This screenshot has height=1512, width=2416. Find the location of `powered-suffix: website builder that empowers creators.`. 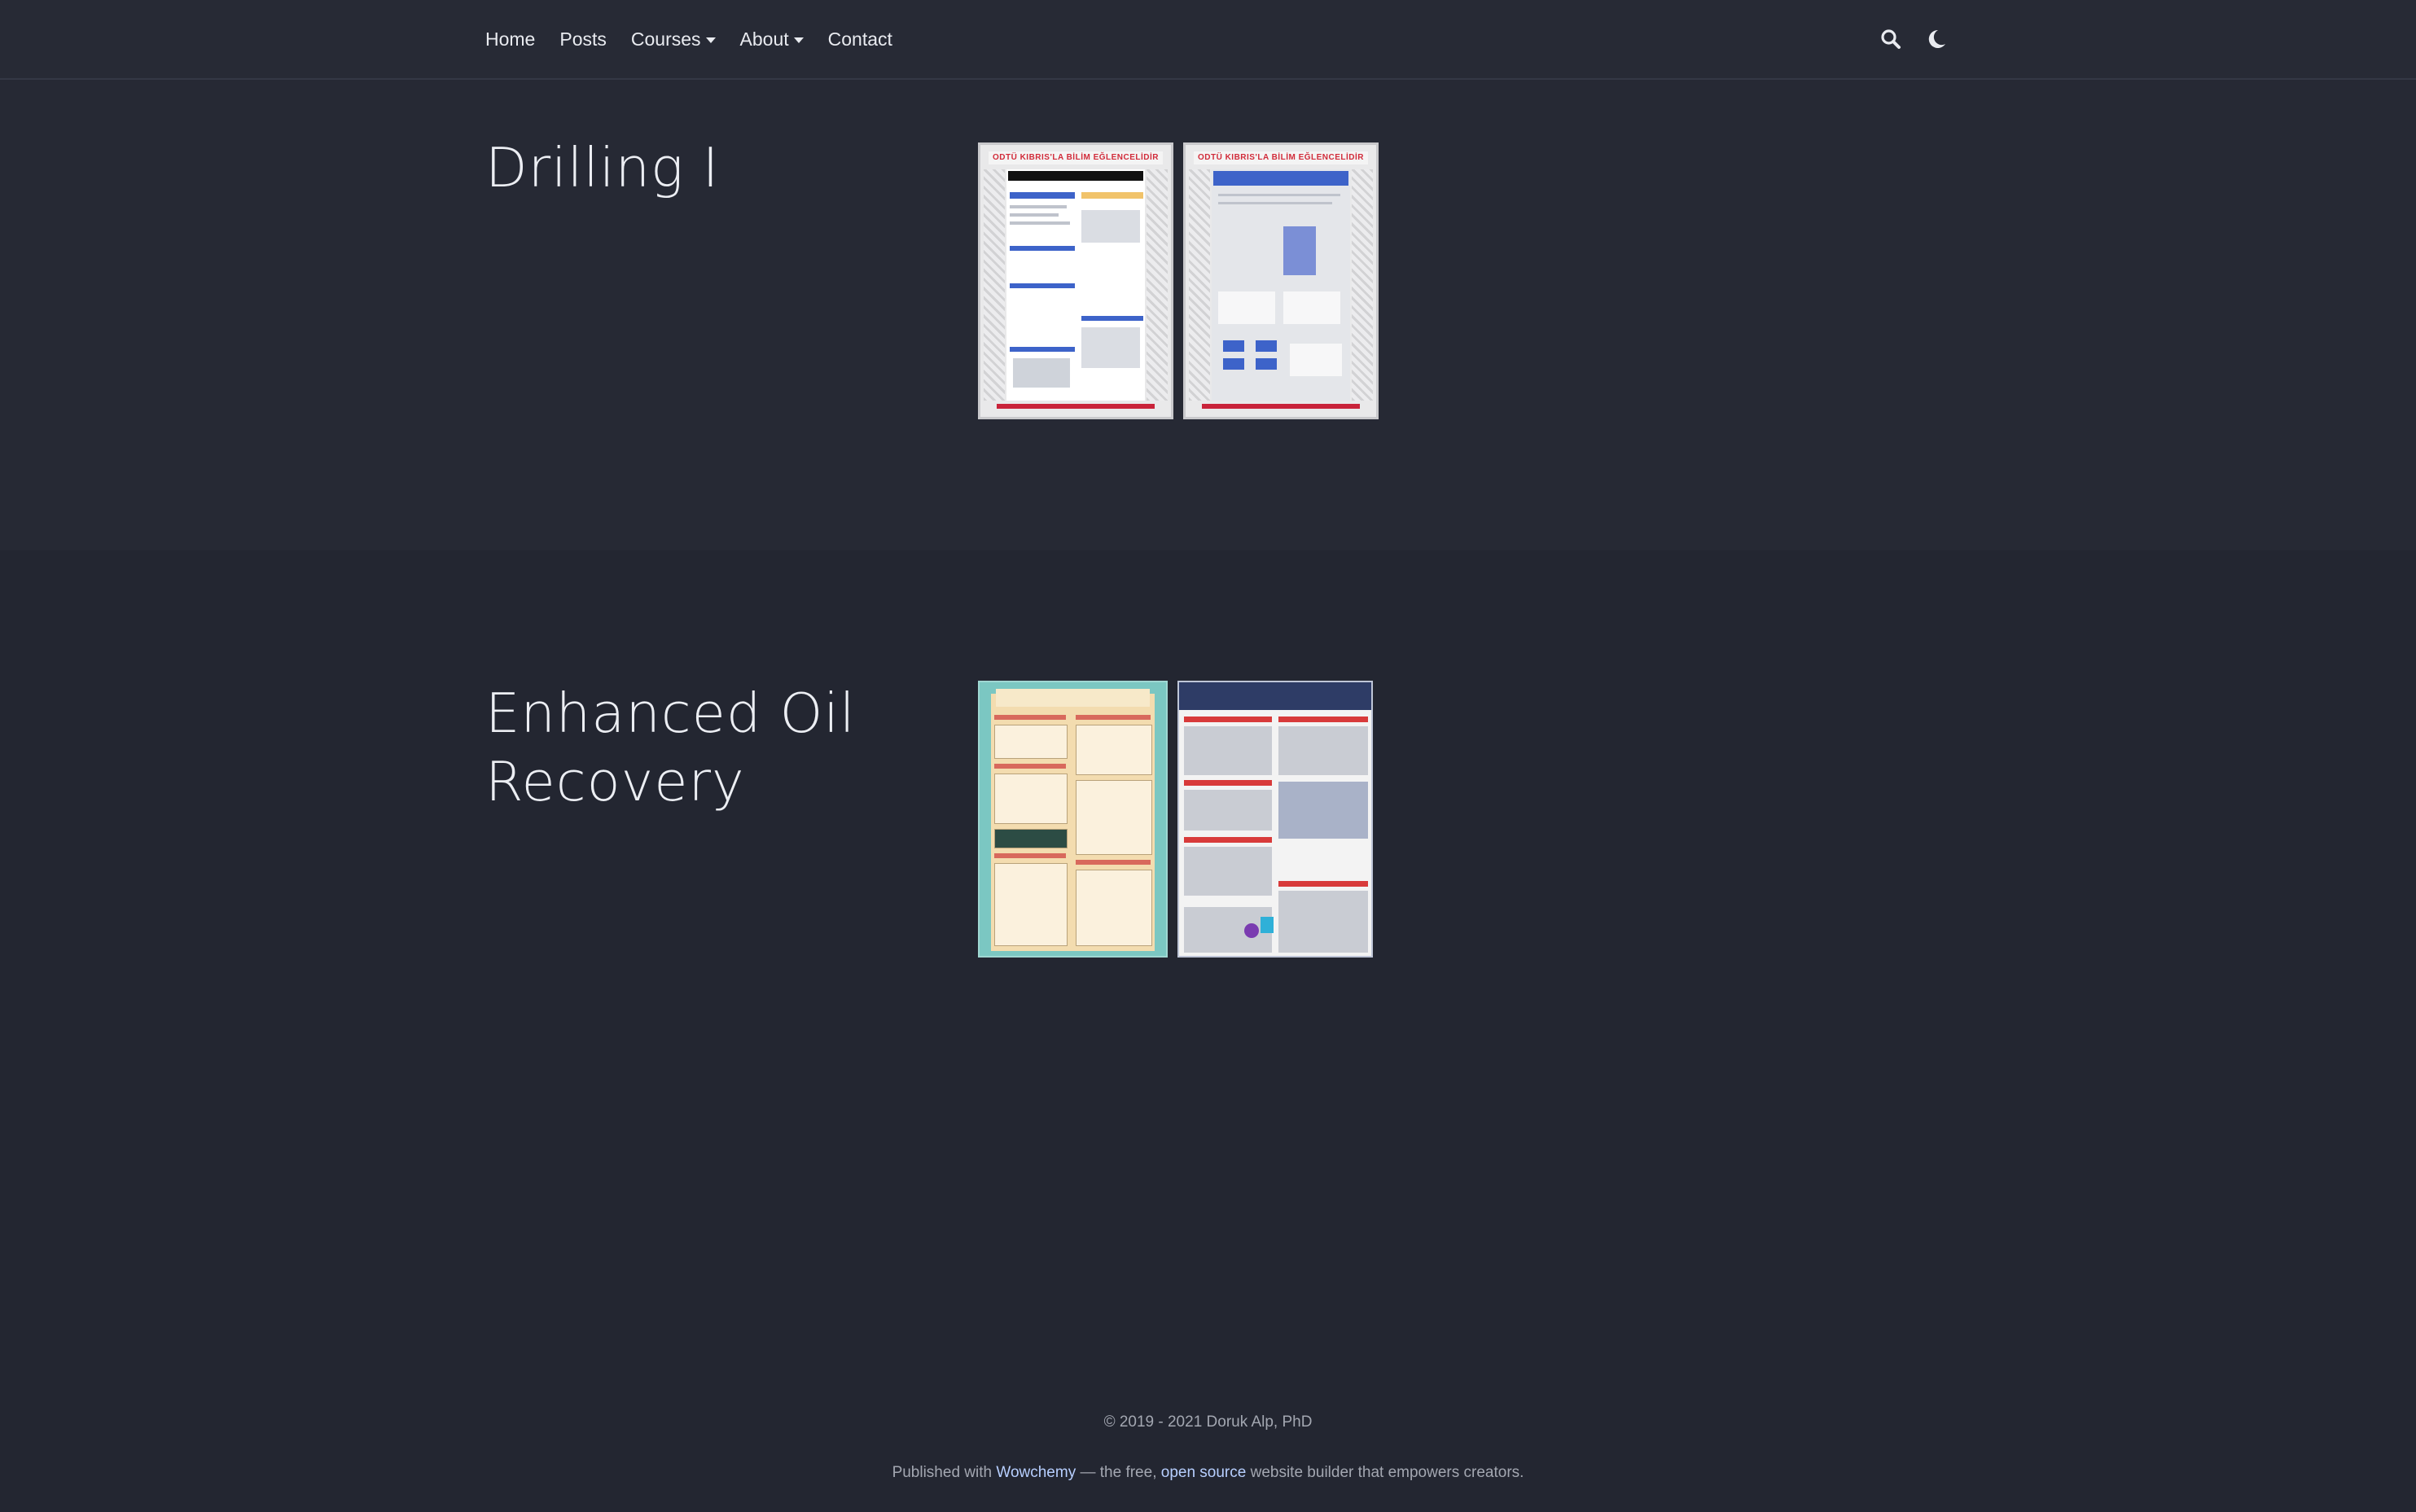

powered-suffix: website builder that empowers creators. is located at coordinates (1385, 1473).